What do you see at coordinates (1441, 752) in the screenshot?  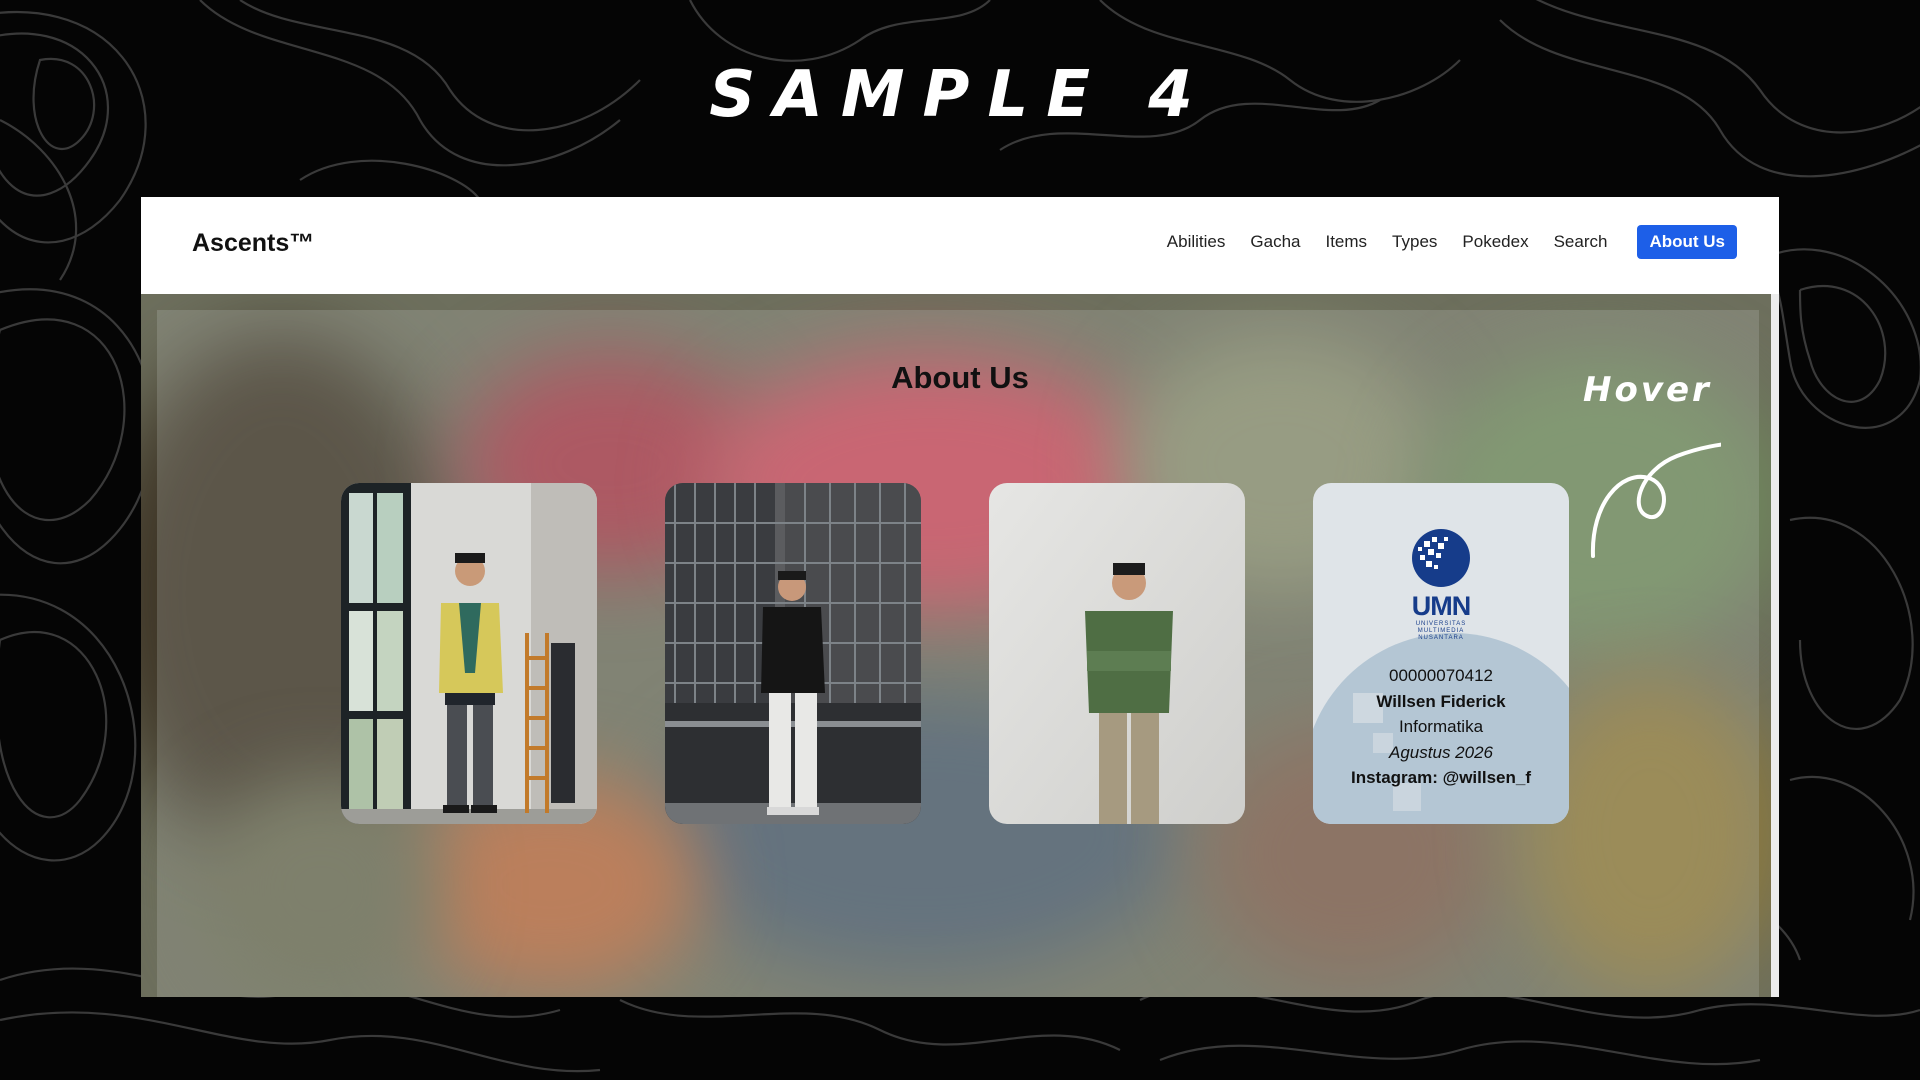 I see `member-date: Agustus 2026` at bounding box center [1441, 752].